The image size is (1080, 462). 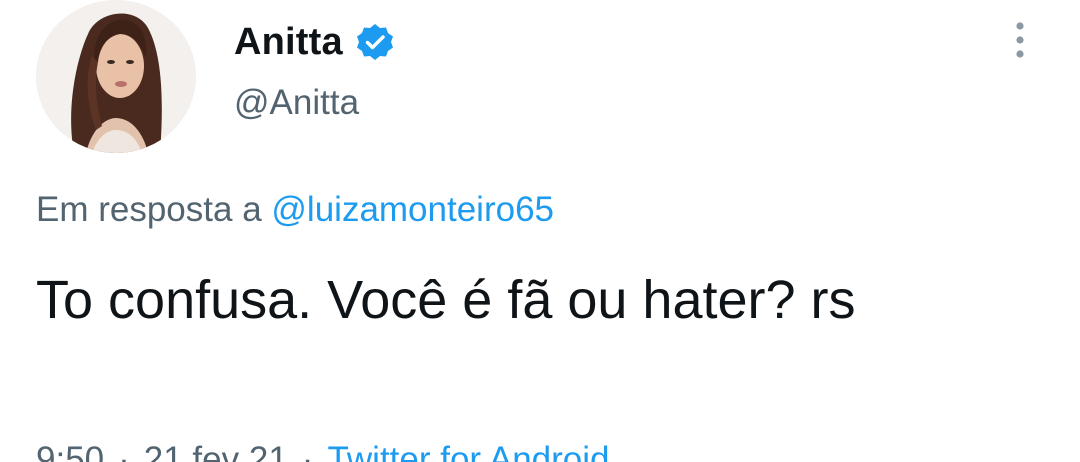 I want to click on reply-mention-link: @luizamonteiro65, so click(x=412, y=209).